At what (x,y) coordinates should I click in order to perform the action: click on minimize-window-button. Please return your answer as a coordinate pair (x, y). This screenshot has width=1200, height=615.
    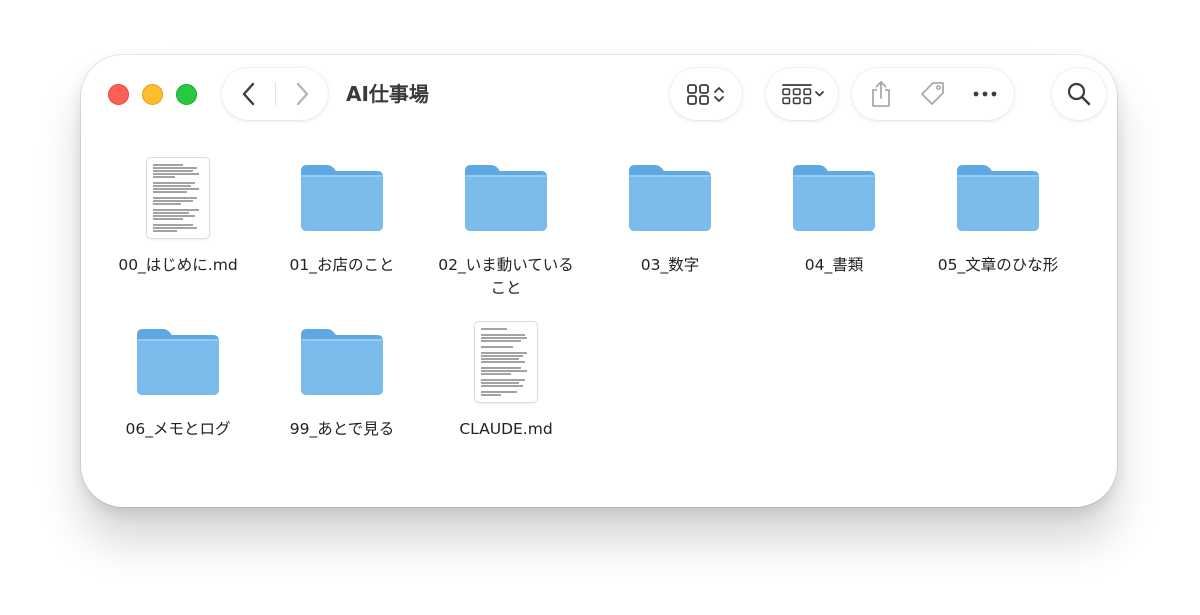
    Looking at the image, I should click on (152, 94).